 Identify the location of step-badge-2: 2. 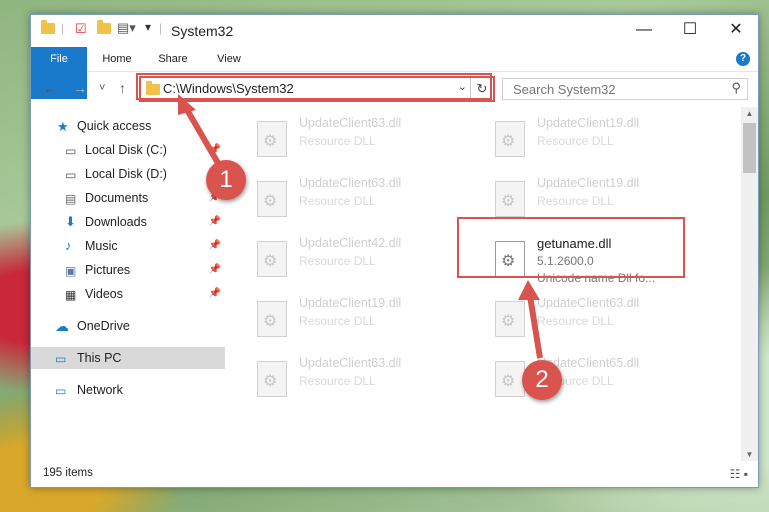
(542, 380).